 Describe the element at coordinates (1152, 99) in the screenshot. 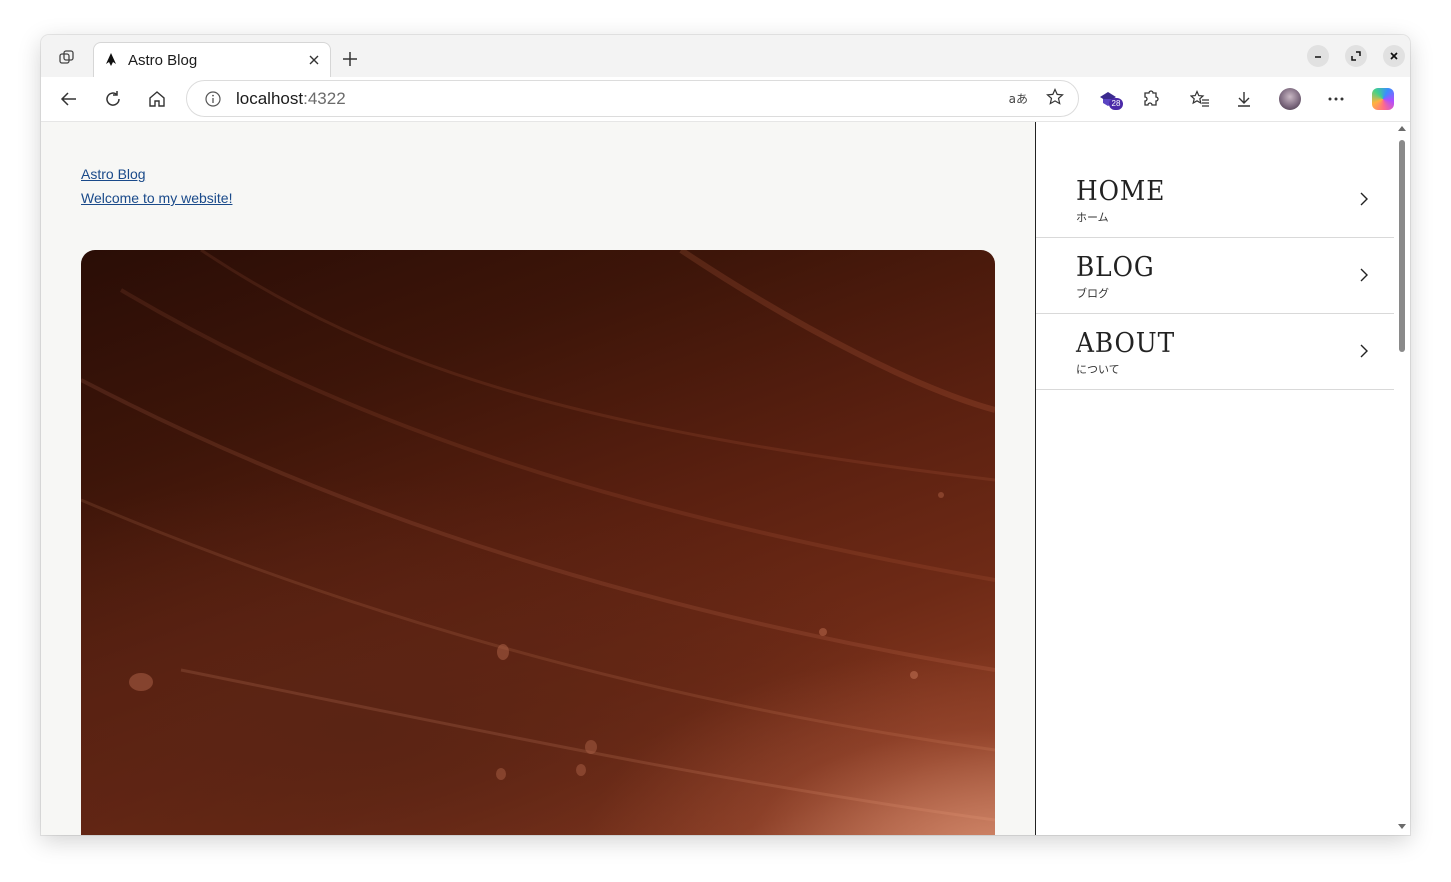

I see `puzzle-icon` at that location.